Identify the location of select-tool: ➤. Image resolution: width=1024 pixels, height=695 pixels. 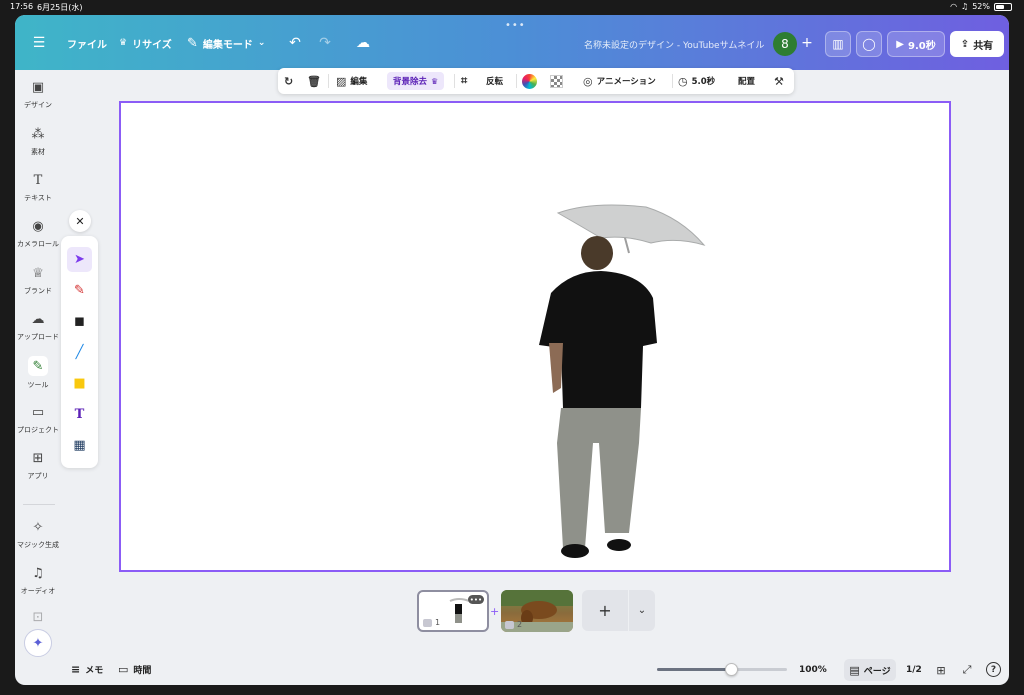
(79, 259).